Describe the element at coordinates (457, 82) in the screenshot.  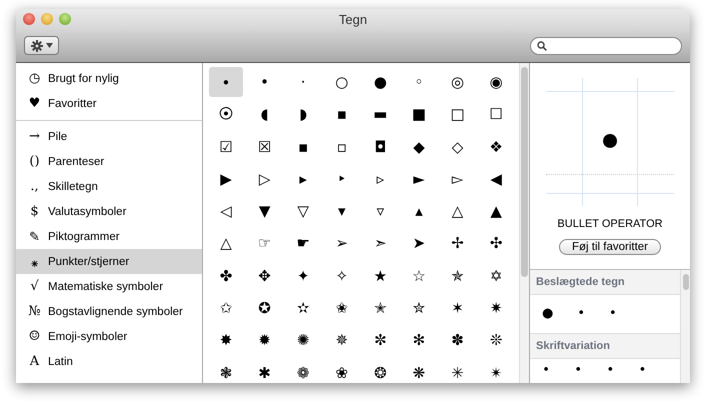
I see `character-cell: ◎` at that location.